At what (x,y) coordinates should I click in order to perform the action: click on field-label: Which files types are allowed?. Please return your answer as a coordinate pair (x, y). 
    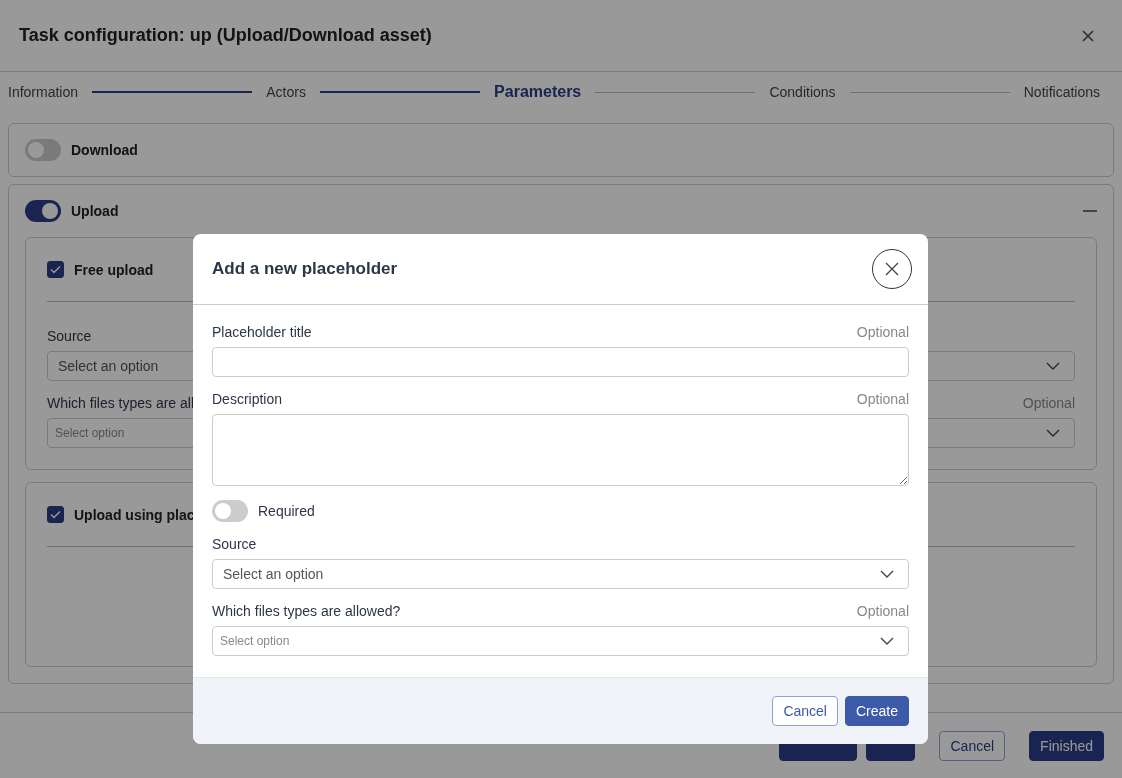
    Looking at the image, I should click on (306, 612).